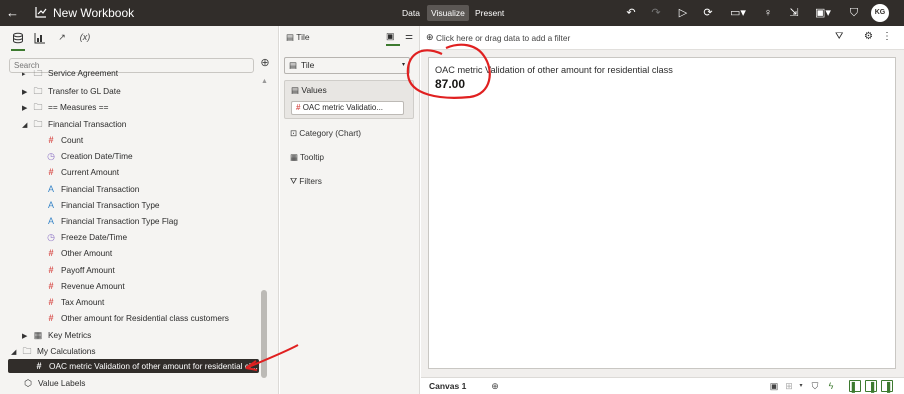  I want to click on more-options-icon: ⋮, so click(887, 36).